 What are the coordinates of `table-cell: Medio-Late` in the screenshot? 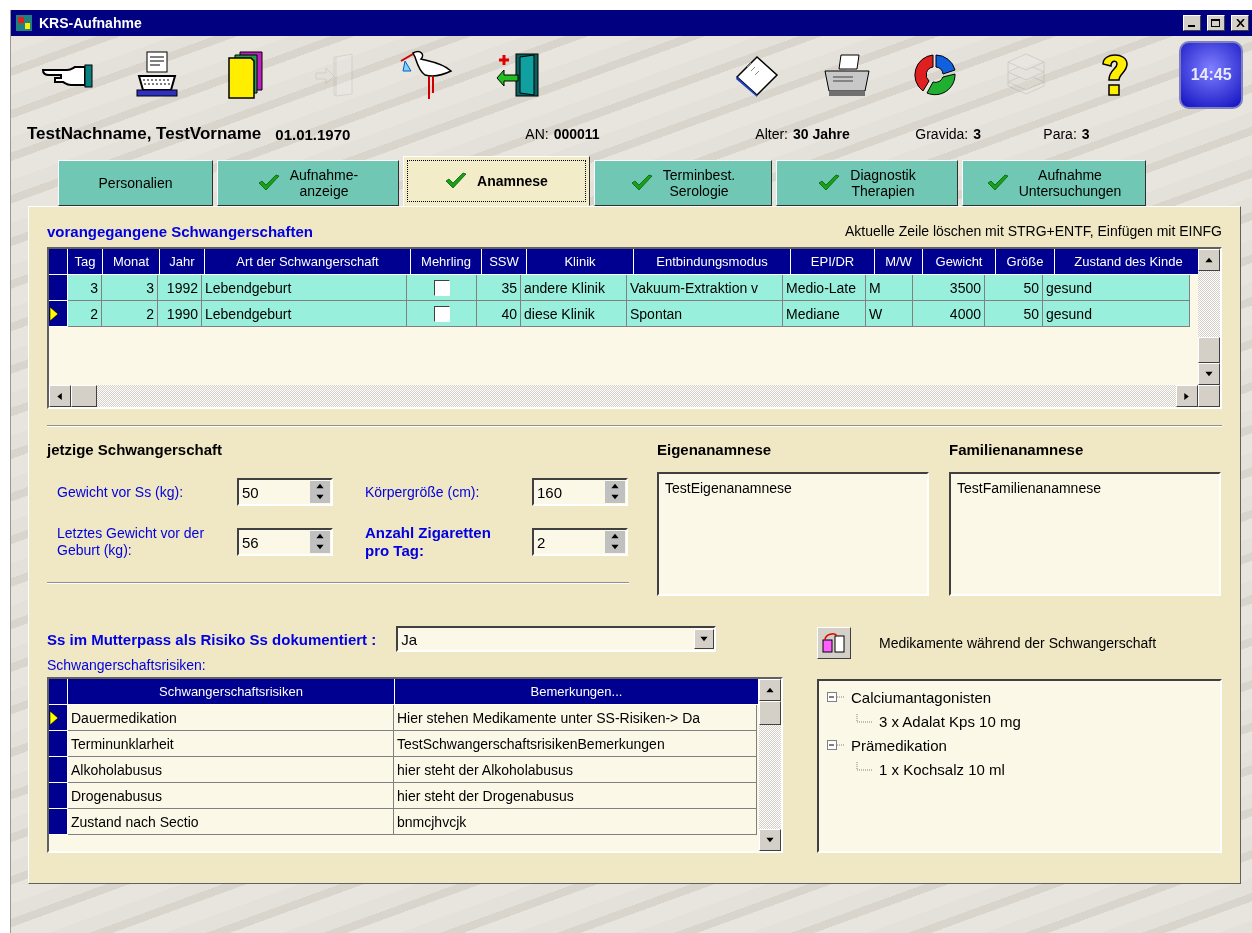 It's located at (824, 288).